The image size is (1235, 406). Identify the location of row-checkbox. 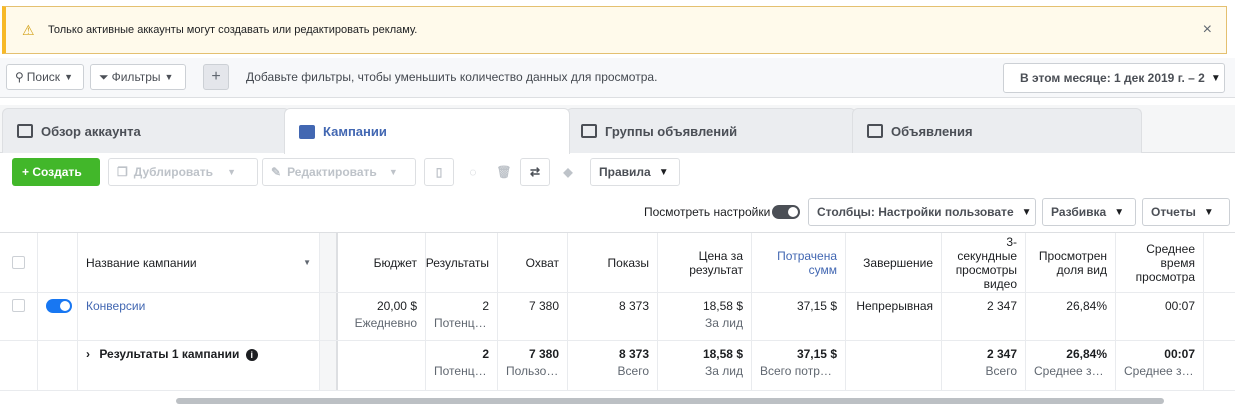
(19, 316).